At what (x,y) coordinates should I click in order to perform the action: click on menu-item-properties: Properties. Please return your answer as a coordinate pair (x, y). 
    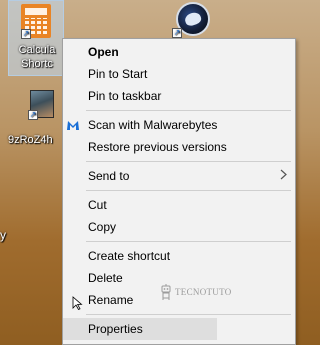
    Looking at the image, I should click on (140, 329).